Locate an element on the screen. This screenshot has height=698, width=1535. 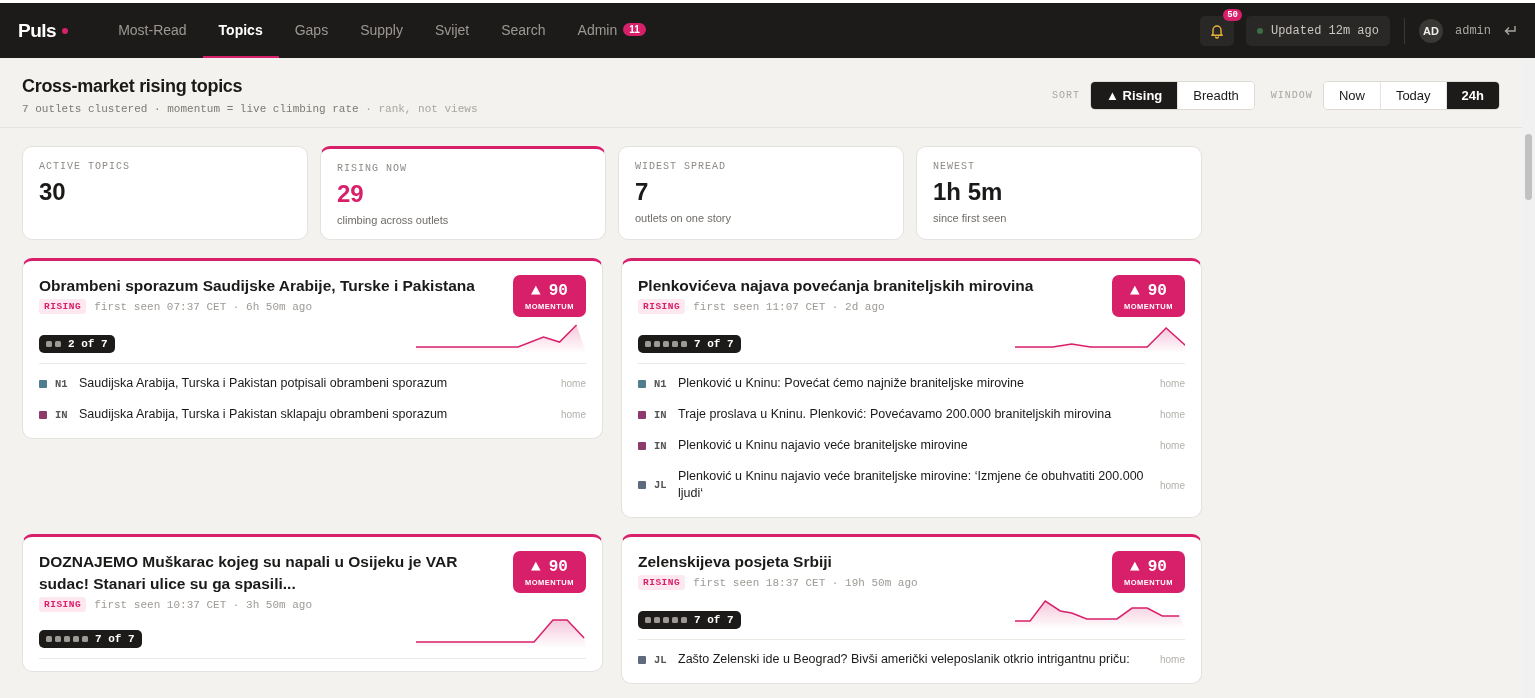
topic-meta: first seen 07:37 CET · 6h 50m ago is located at coordinates (203, 306).